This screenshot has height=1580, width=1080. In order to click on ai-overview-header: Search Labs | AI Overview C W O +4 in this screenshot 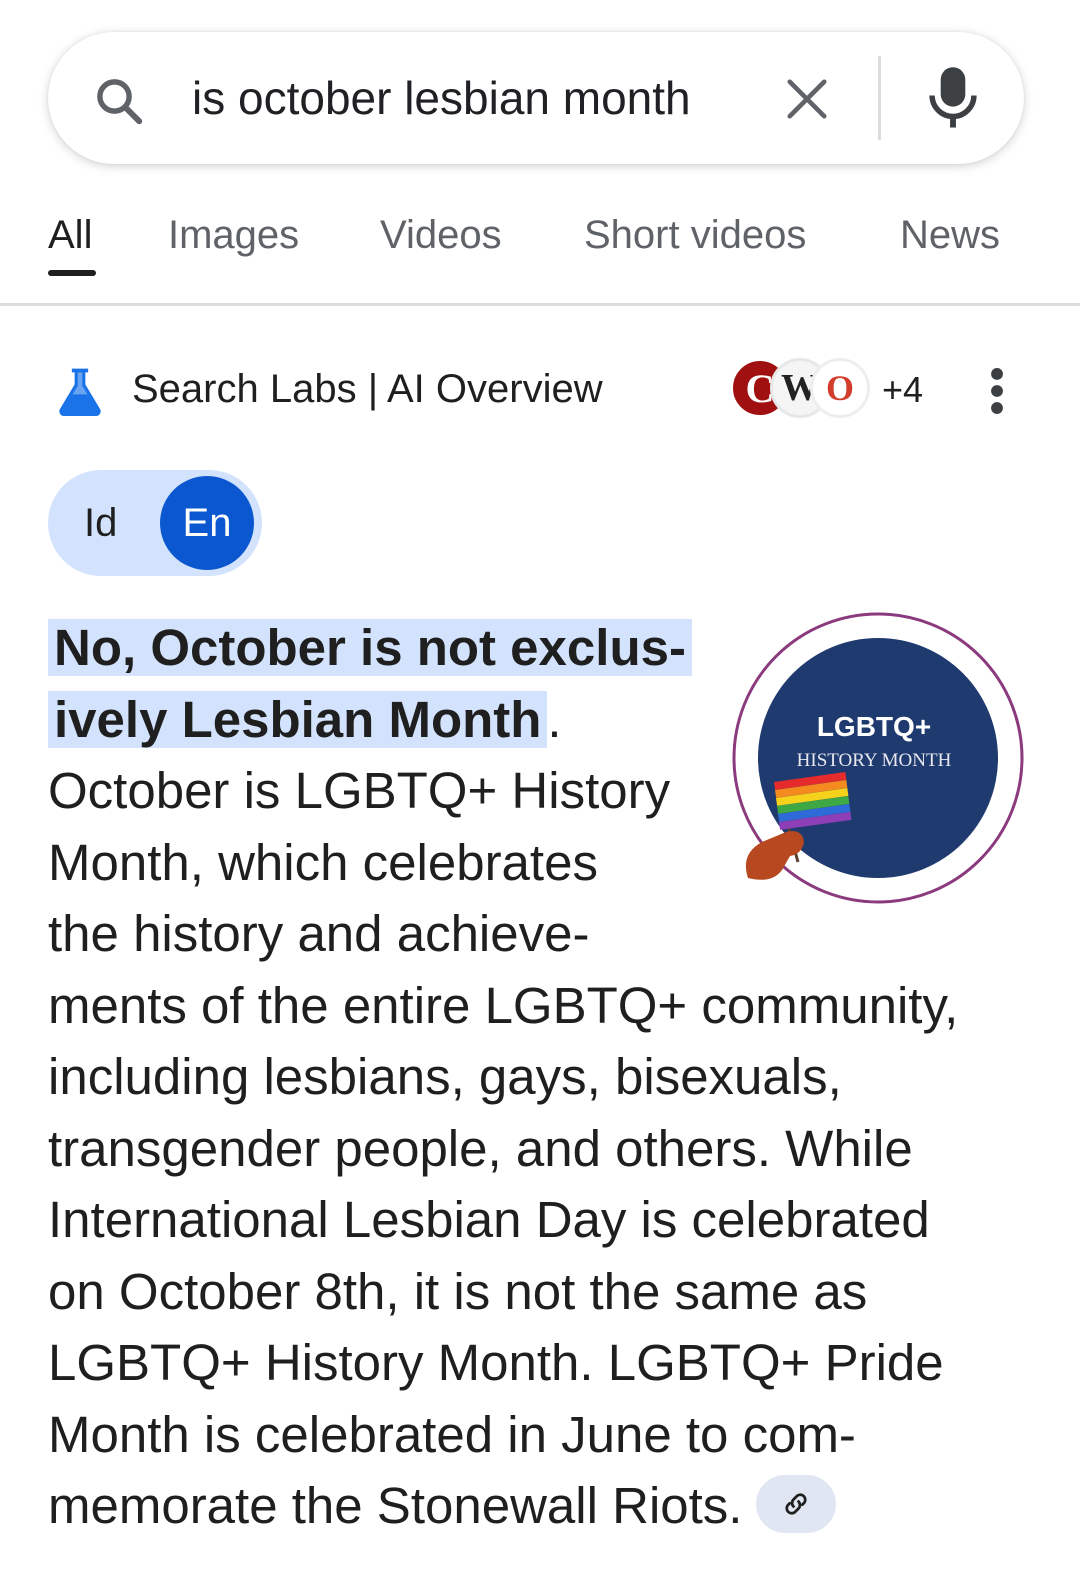, I will do `click(540, 390)`.